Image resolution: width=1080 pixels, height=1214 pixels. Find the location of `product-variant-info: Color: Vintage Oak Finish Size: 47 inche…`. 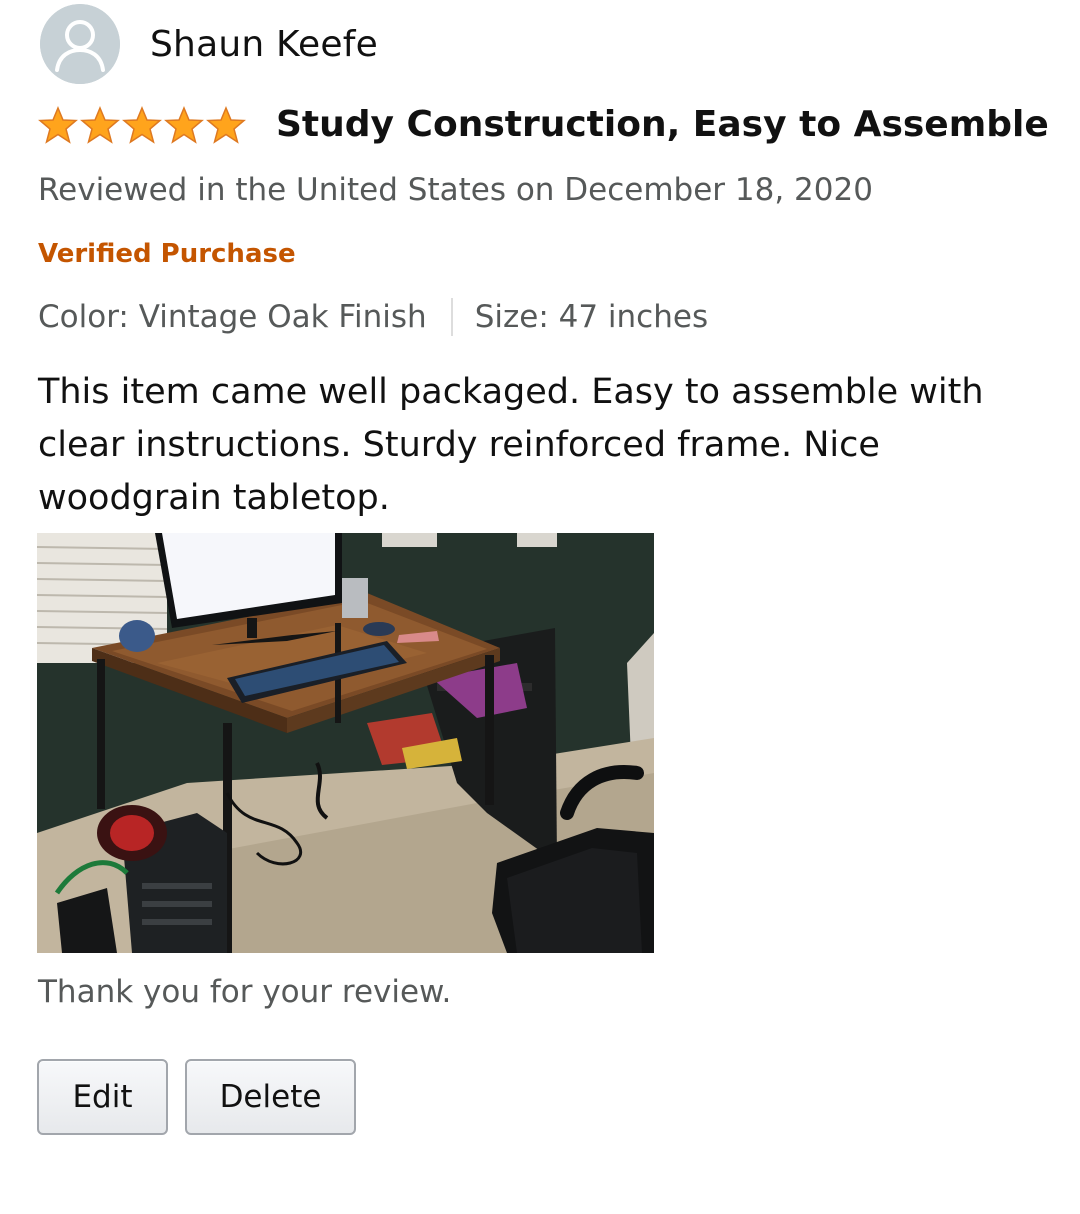

product-variant-info: Color: Vintage Oak Finish Size: 47 inche… is located at coordinates (373, 317).